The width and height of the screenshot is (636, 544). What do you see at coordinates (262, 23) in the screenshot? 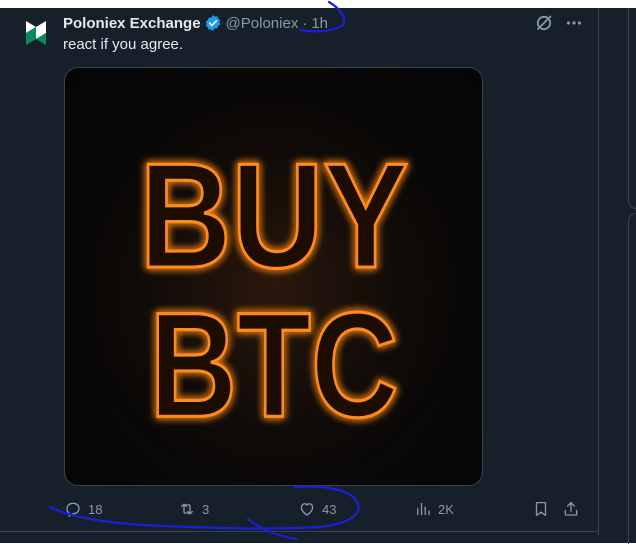
I see `author-handle: @Poloniex` at bounding box center [262, 23].